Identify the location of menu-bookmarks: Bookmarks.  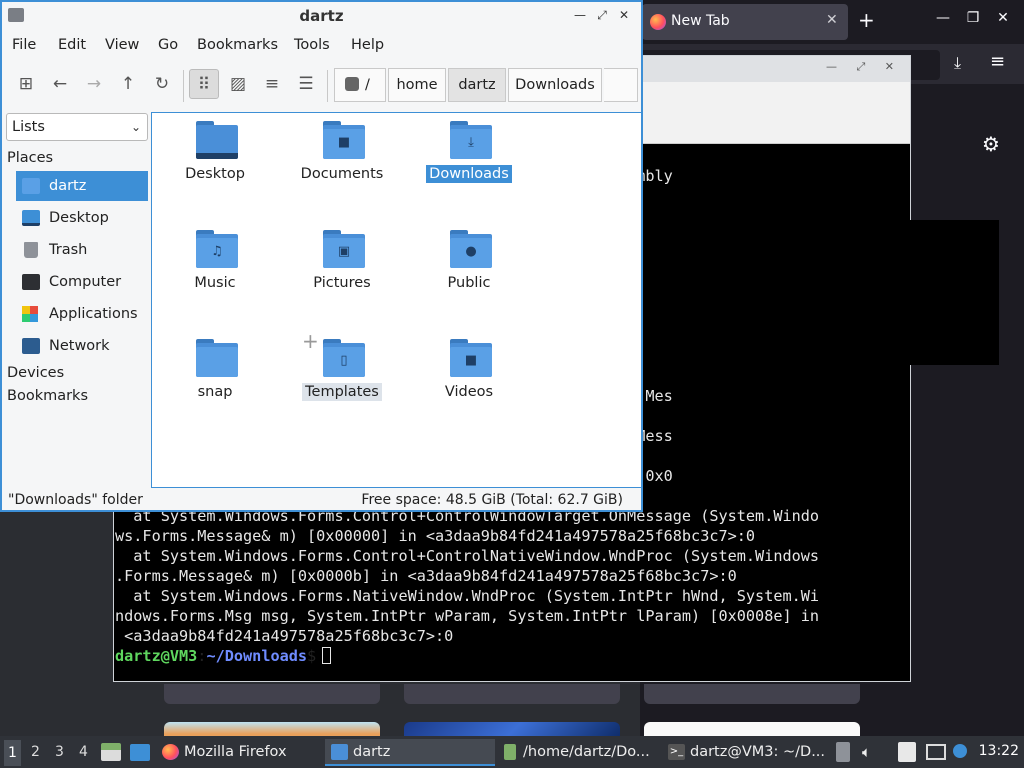
(237, 45).